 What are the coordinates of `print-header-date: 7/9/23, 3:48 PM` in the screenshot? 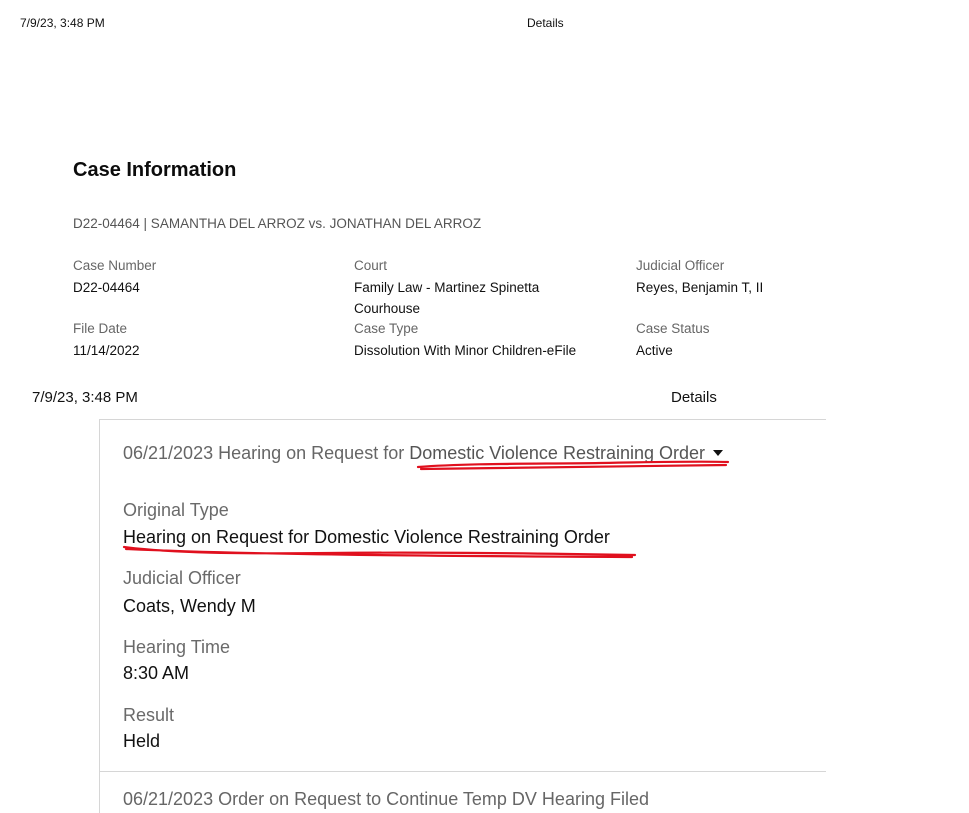 It's located at (62, 23).